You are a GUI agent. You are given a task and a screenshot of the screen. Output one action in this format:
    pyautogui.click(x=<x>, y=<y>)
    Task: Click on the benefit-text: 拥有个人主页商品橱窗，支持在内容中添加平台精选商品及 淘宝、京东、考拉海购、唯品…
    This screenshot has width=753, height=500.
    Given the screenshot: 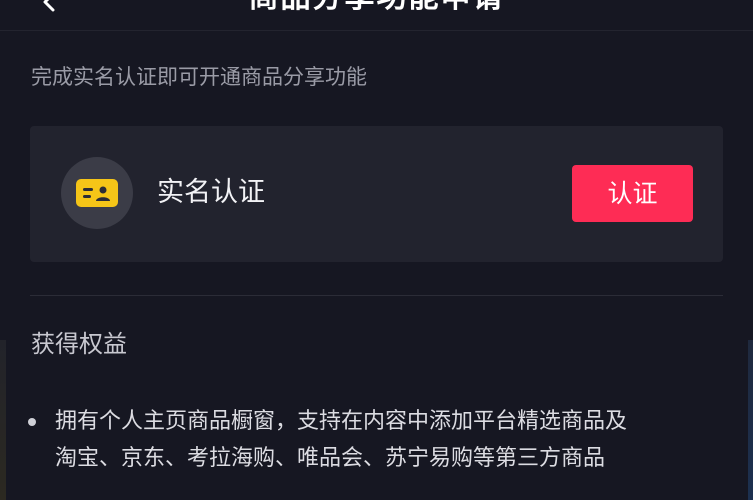 What is the action you would take?
    pyautogui.click(x=390, y=440)
    